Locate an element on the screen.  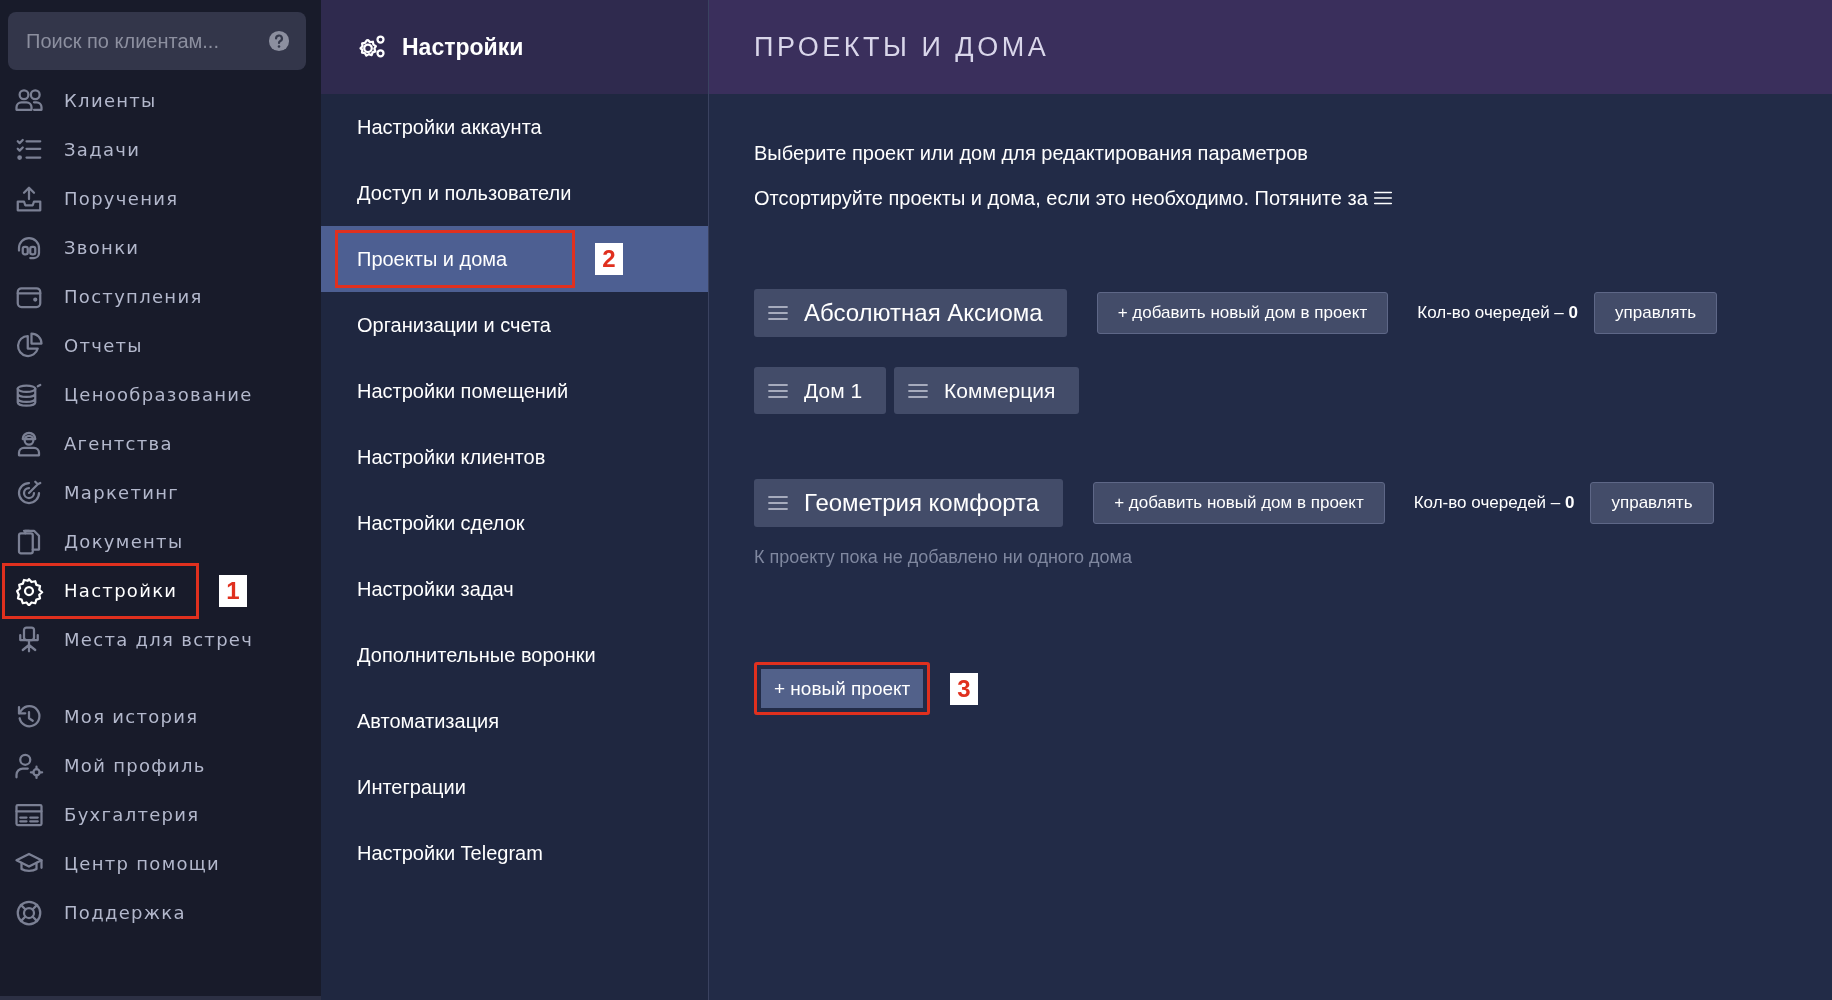
sidebar-item: Задачи is located at coordinates (78, 149).